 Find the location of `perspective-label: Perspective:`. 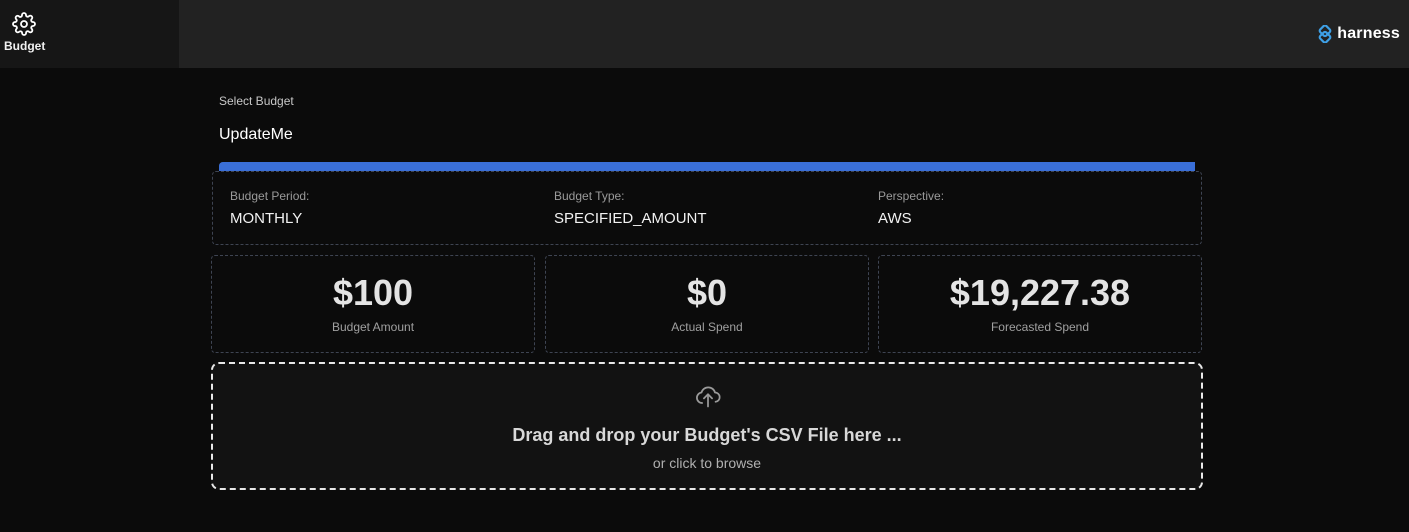

perspective-label: Perspective: is located at coordinates (911, 196).